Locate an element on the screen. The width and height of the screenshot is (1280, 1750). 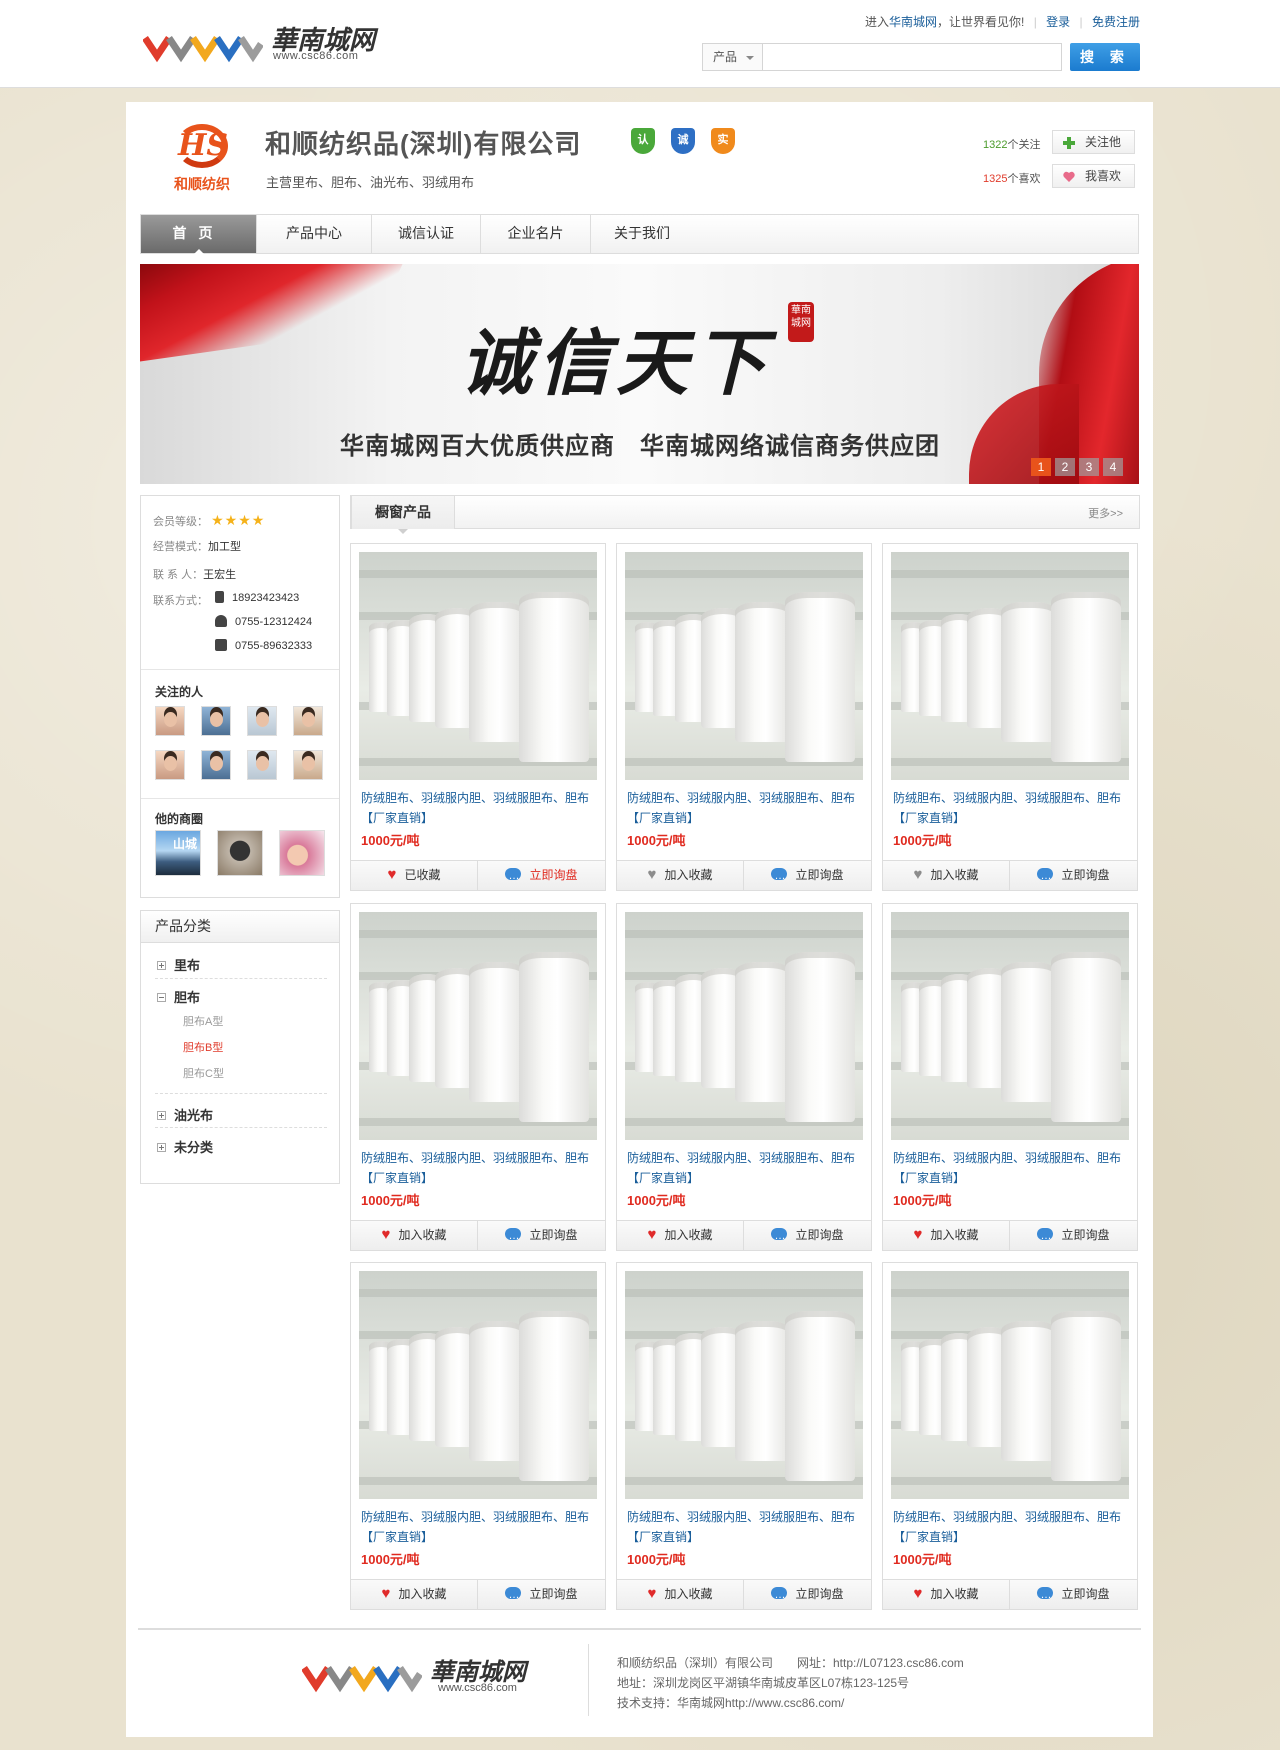
real-badge-icon: 实 is located at coordinates (723, 141).